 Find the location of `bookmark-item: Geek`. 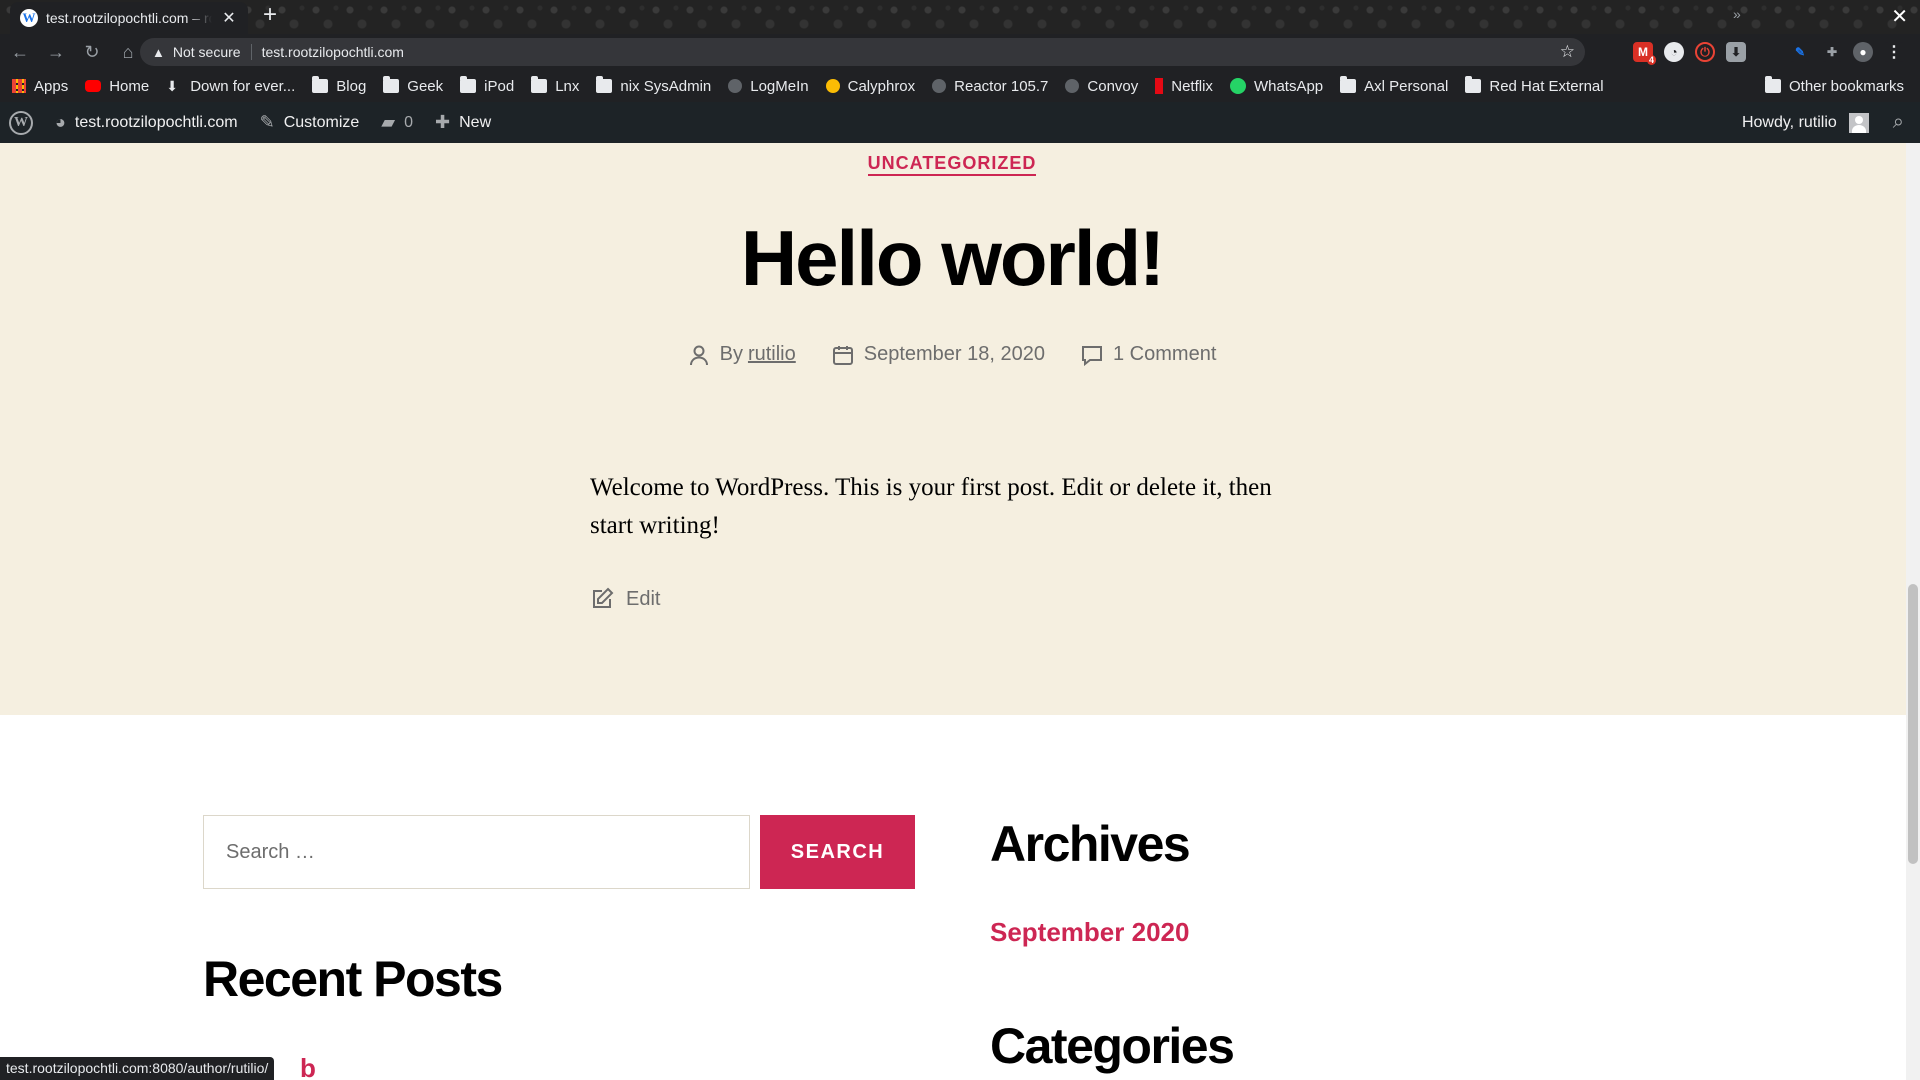

bookmark-item: Geek is located at coordinates (413, 85).